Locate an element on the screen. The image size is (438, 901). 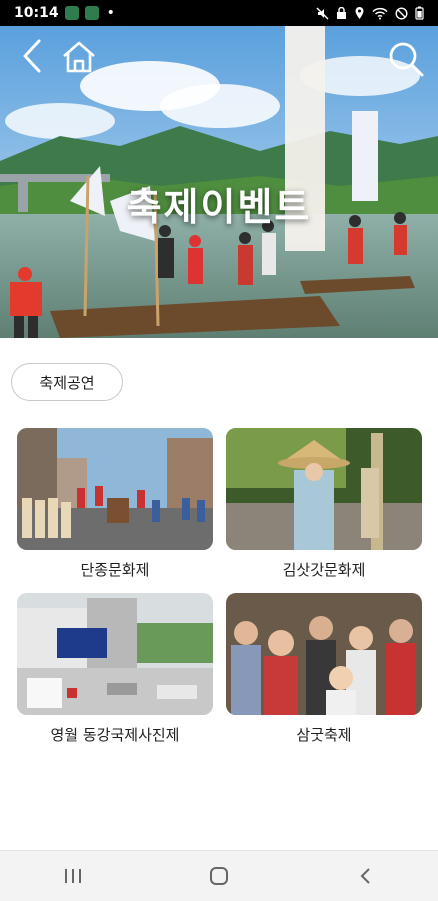
festival-name: 김삿갓문화제 is located at coordinates (324, 570).